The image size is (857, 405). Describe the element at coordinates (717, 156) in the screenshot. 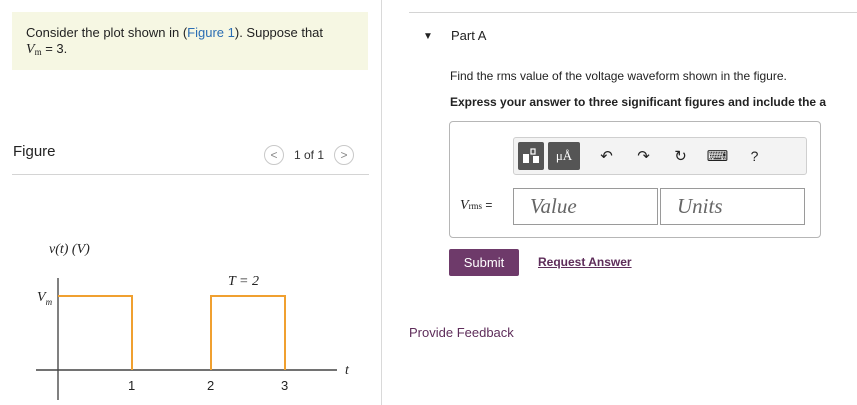

I see `keyboard-icon: ⌨` at that location.